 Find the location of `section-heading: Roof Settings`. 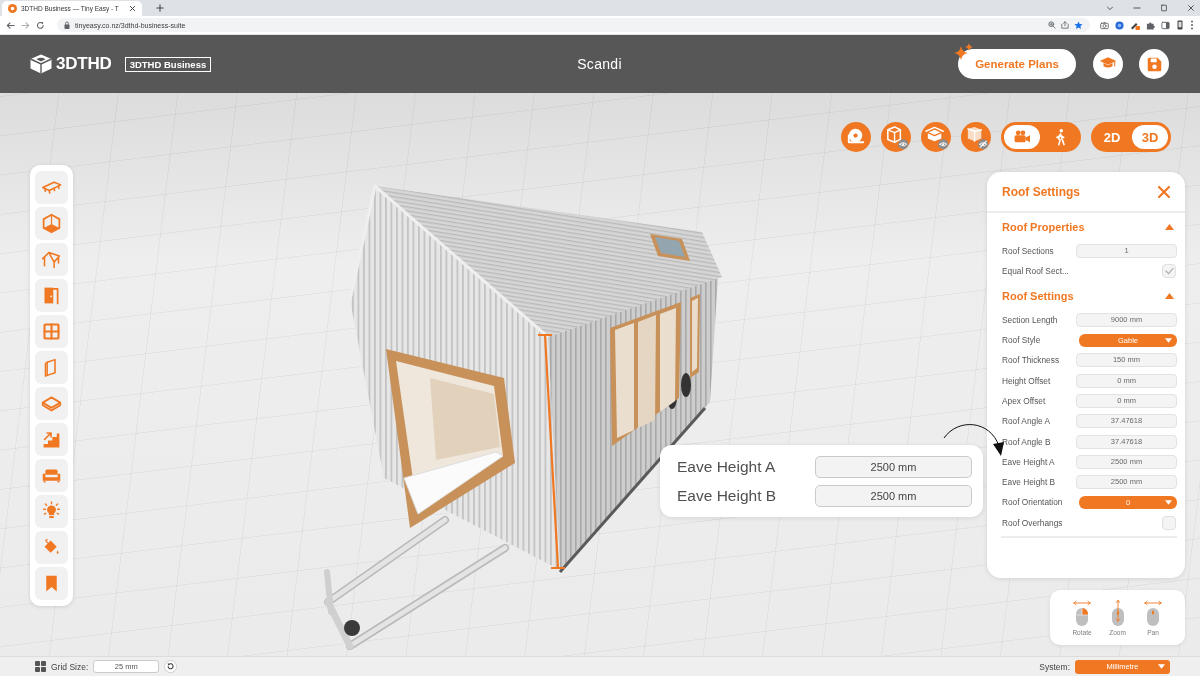

section-heading: Roof Settings is located at coordinates (1038, 295).